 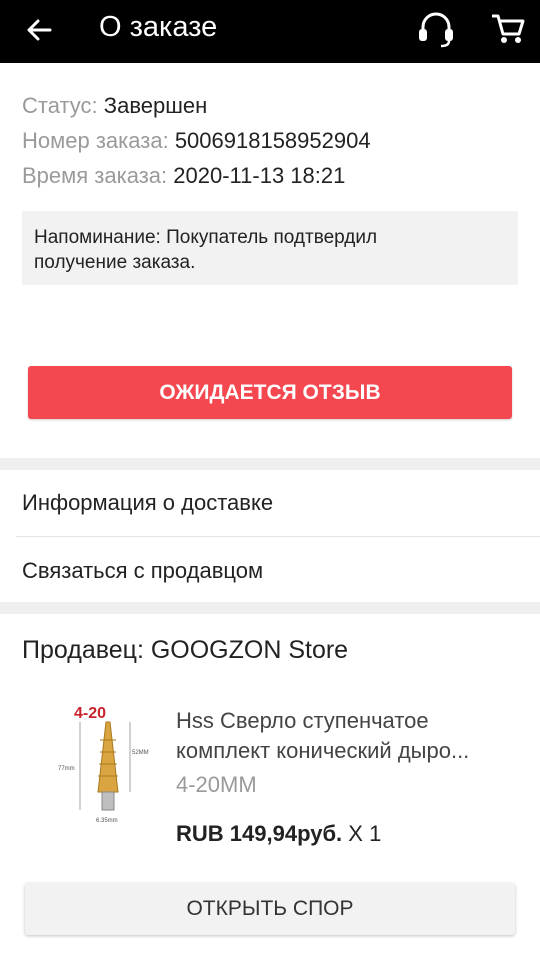 What do you see at coordinates (95, 175) in the screenshot?
I see `order-time-label: Время заказа:` at bounding box center [95, 175].